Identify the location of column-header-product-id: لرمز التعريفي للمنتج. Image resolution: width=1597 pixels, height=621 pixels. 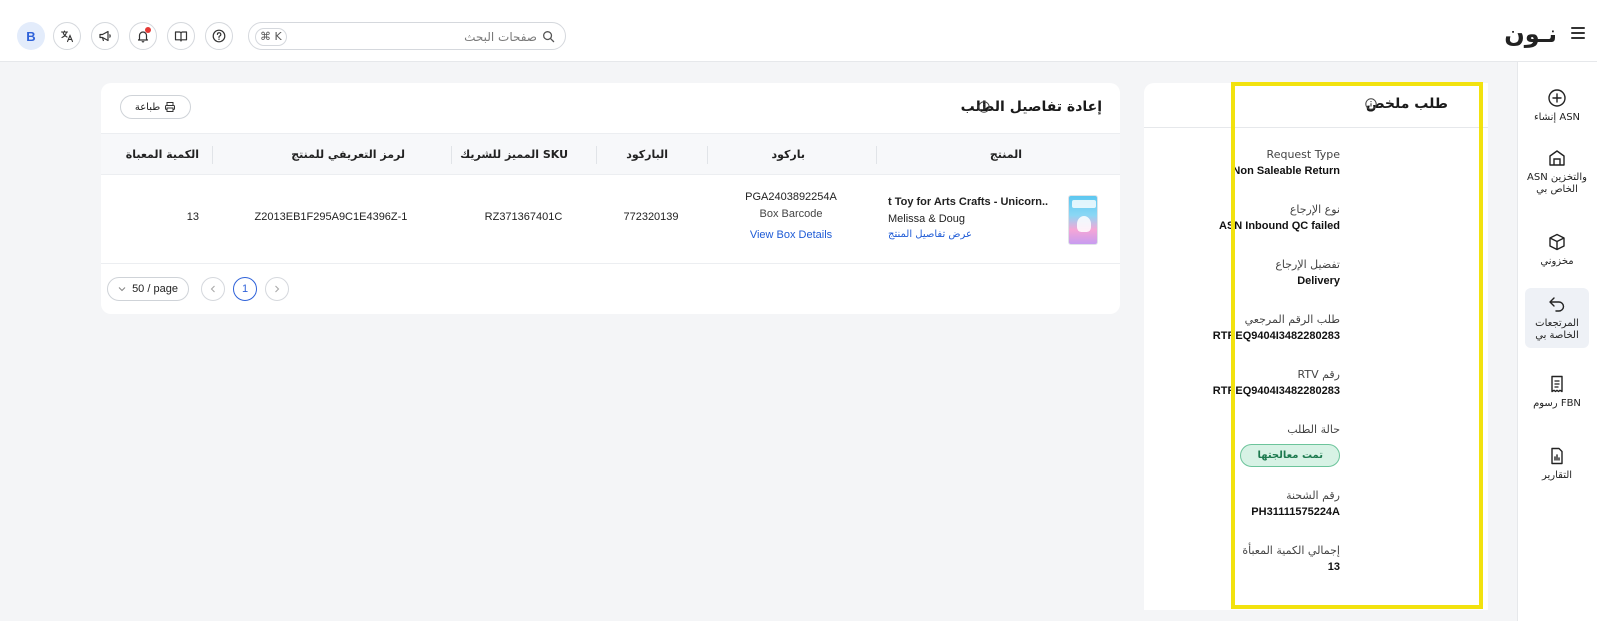
(348, 154).